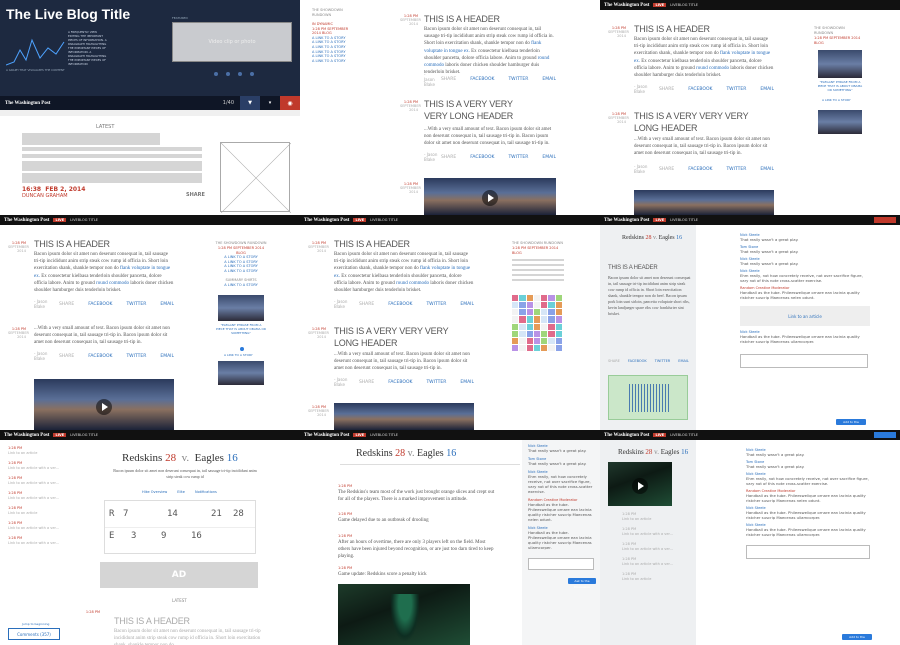 The height and width of the screenshot is (645, 900). What do you see at coordinates (195, 195) in the screenshot?
I see `share-label: SHARE` at bounding box center [195, 195].